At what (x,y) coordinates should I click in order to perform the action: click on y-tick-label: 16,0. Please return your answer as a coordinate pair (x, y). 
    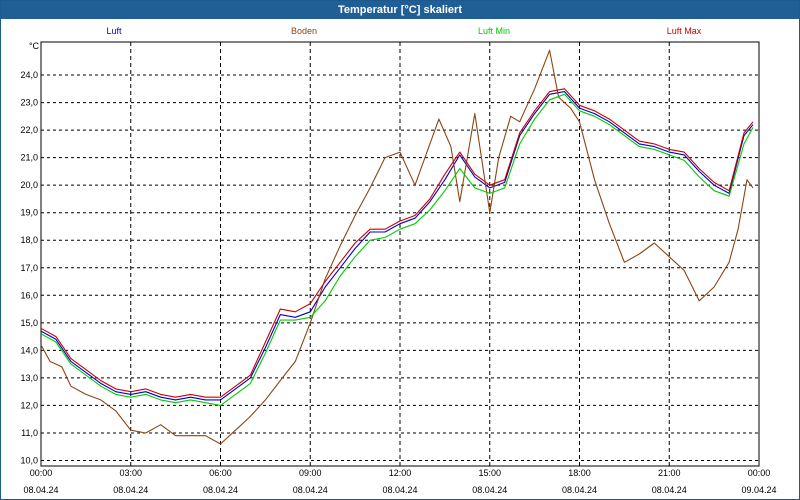
    Looking at the image, I should click on (29, 295).